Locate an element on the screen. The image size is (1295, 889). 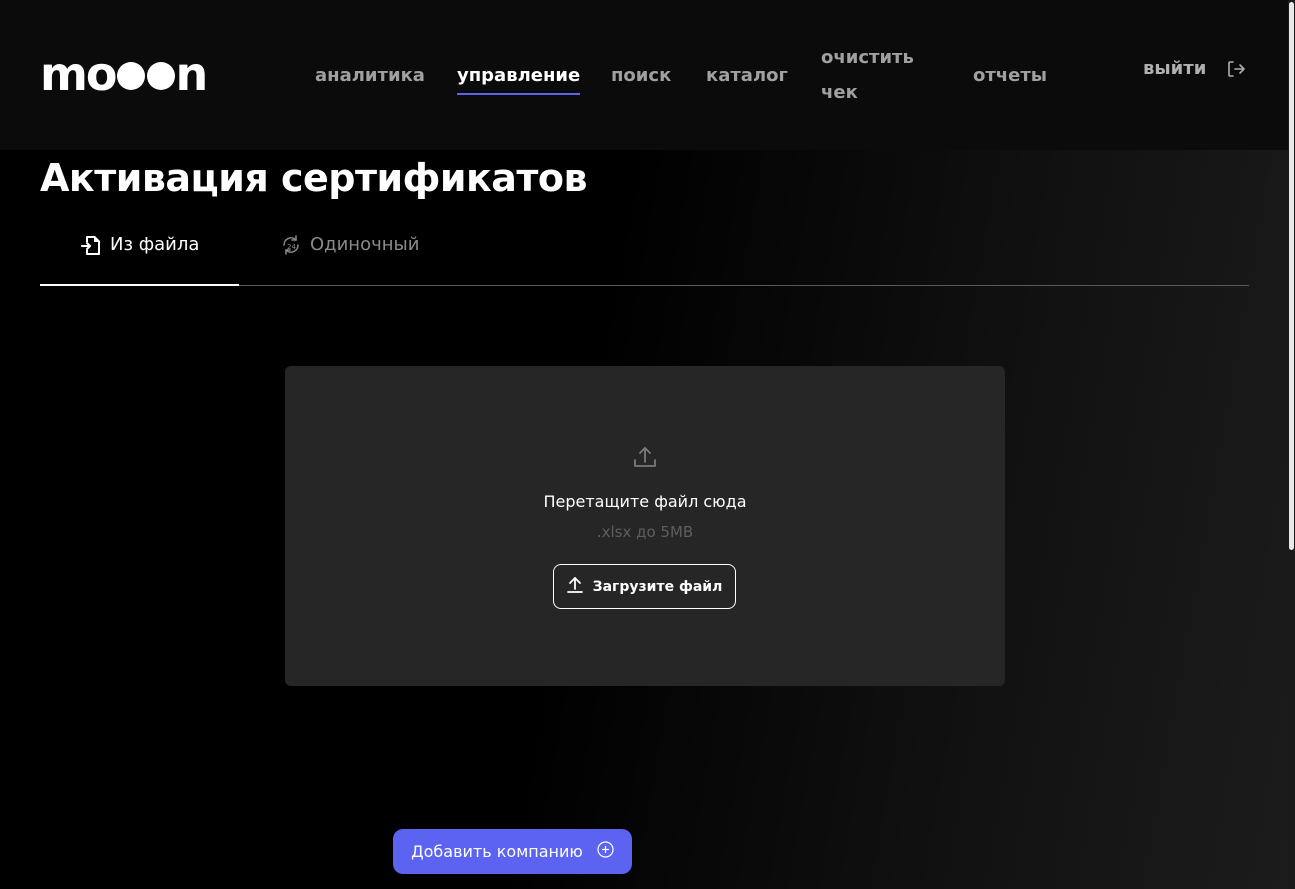
tab-from-file: Из файла is located at coordinates (139, 254).